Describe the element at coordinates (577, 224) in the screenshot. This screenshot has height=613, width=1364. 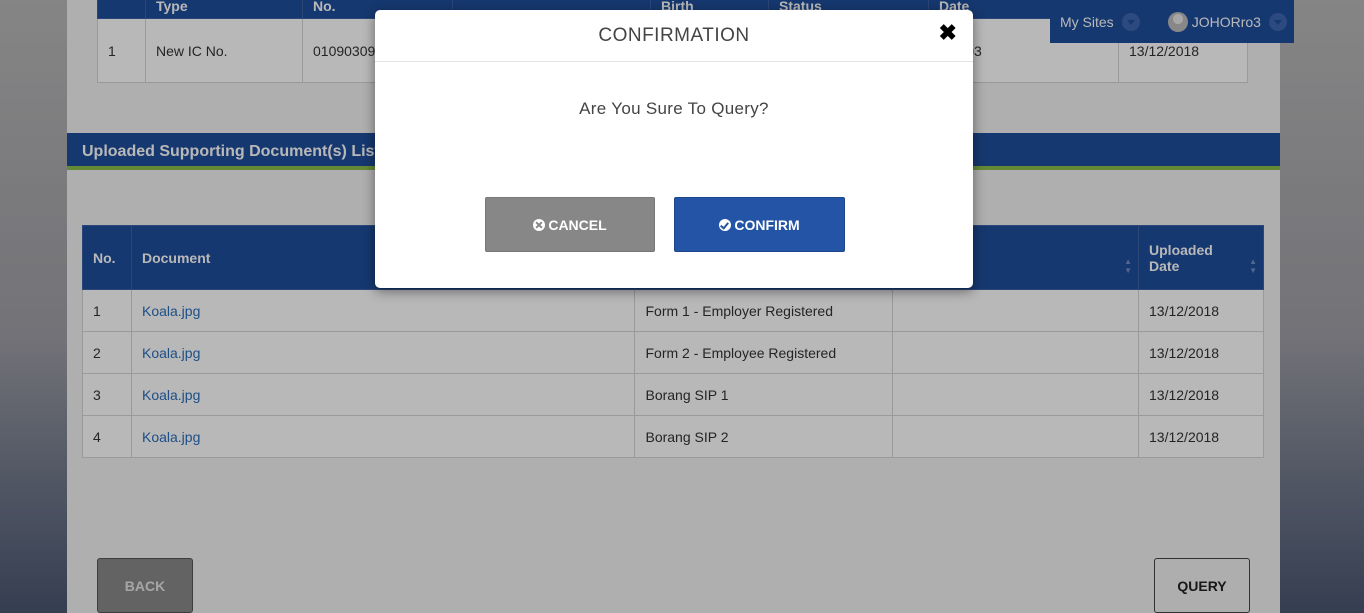
I see `cancel-label: CANCEL` at that location.